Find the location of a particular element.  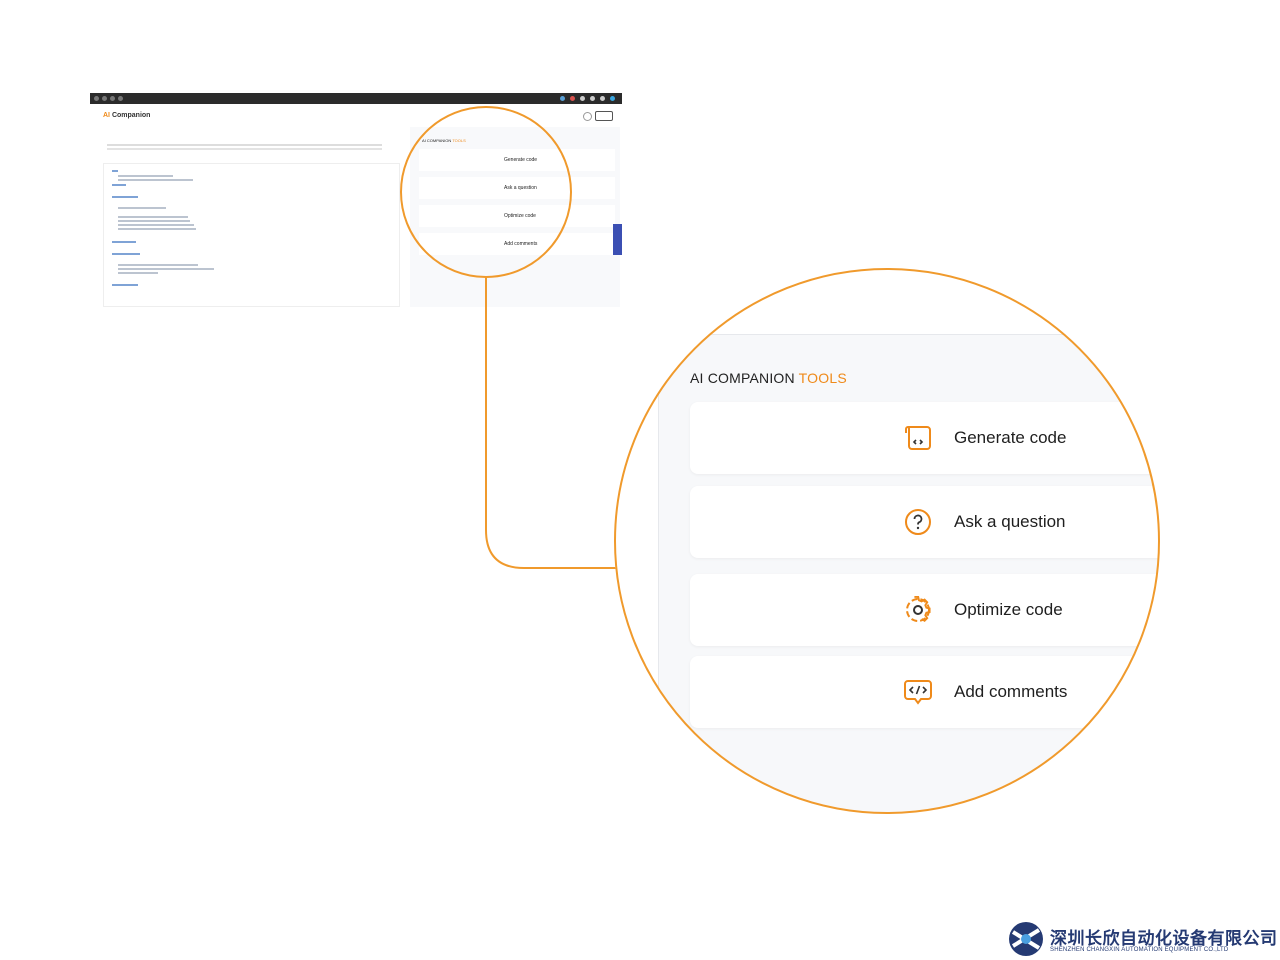

app-logo: AI Companion is located at coordinates (127, 115).